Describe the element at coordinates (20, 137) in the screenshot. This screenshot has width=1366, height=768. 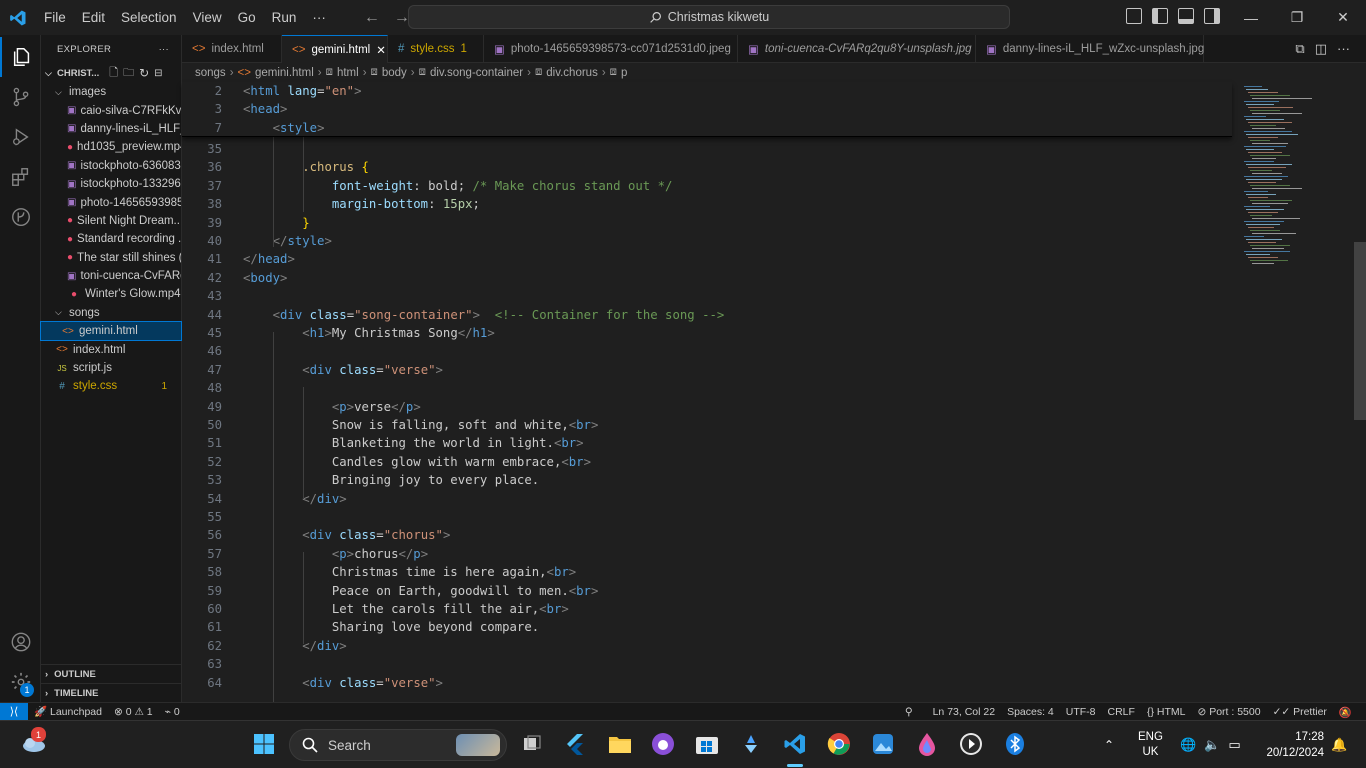
I see `run-debug-icon` at that location.